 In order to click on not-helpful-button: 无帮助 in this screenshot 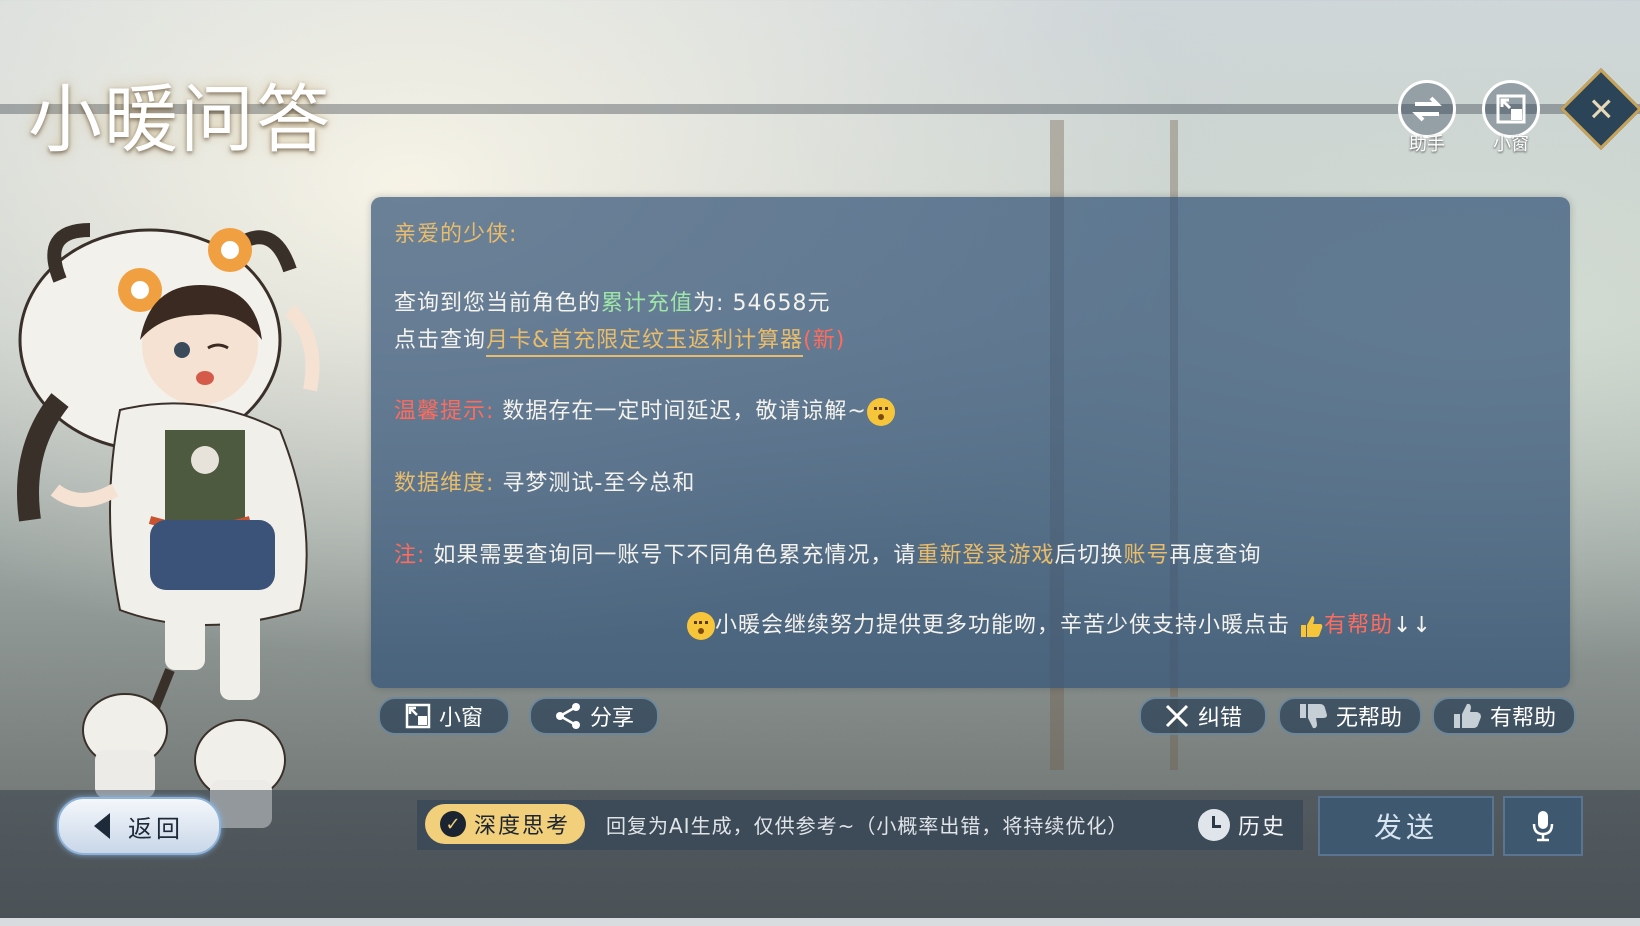, I will do `click(1350, 716)`.